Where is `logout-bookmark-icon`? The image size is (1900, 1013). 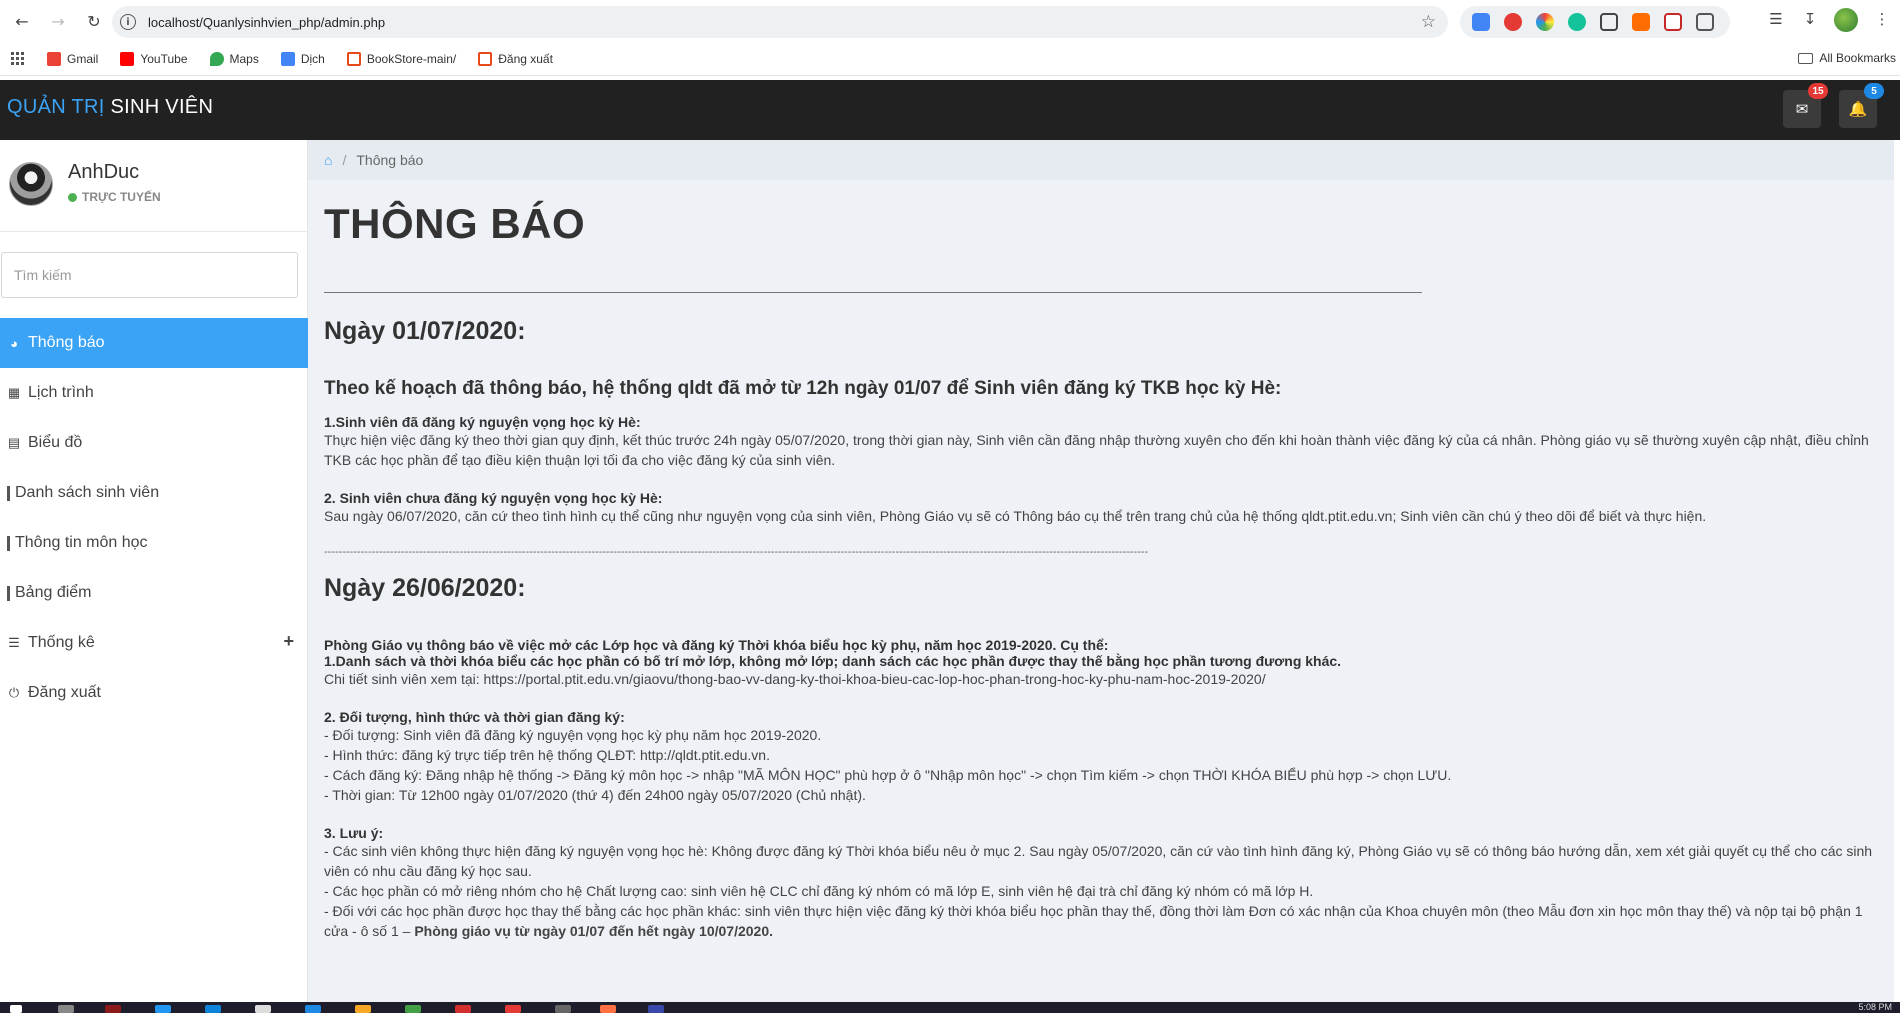 logout-bookmark-icon is located at coordinates (485, 58).